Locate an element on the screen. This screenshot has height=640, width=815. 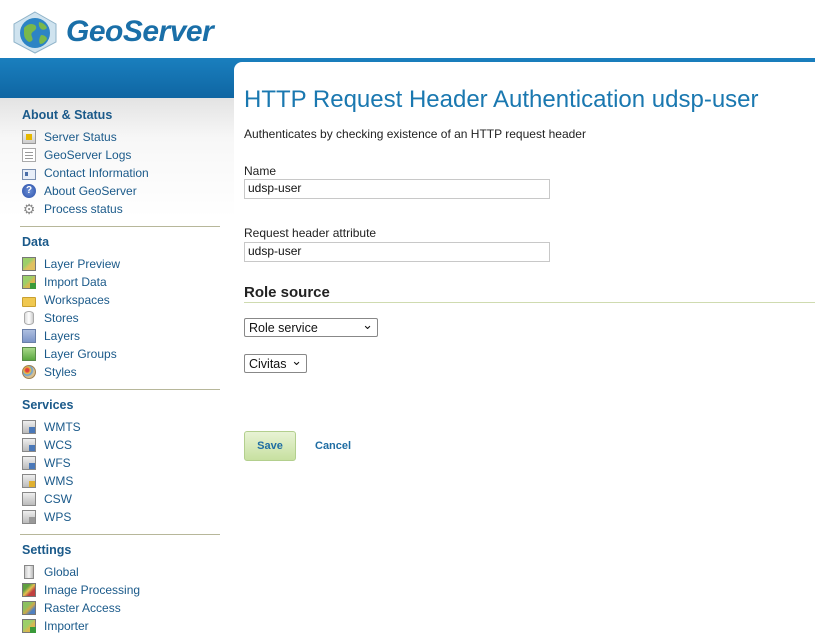
sidebar-item-about-geoserver: ? About GeoServer is located at coordinates (79, 191).